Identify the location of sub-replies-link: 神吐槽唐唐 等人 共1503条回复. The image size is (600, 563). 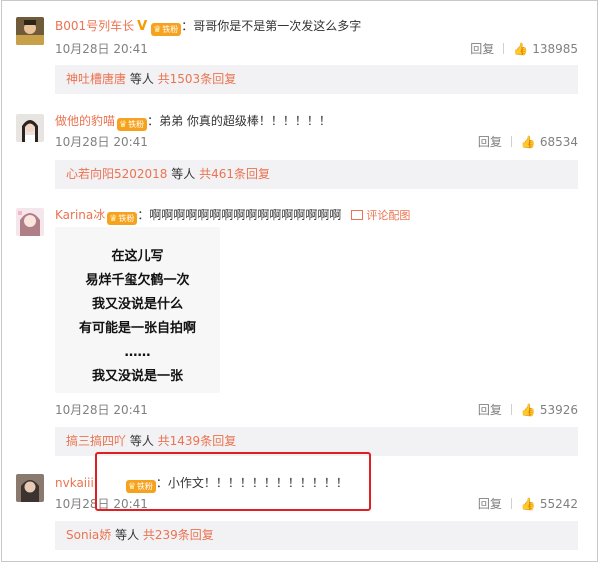
(316, 79).